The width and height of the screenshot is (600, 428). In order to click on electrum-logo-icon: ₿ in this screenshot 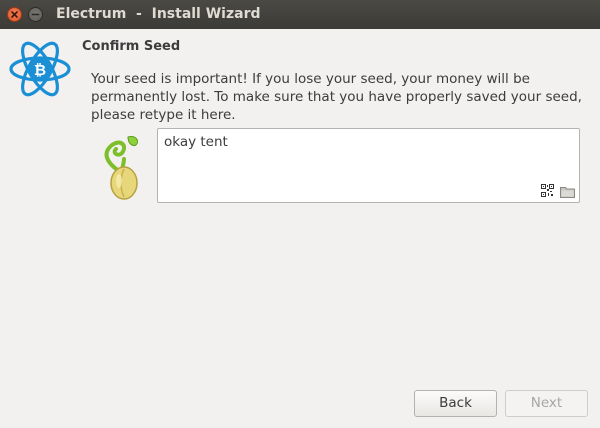, I will do `click(40, 71)`.